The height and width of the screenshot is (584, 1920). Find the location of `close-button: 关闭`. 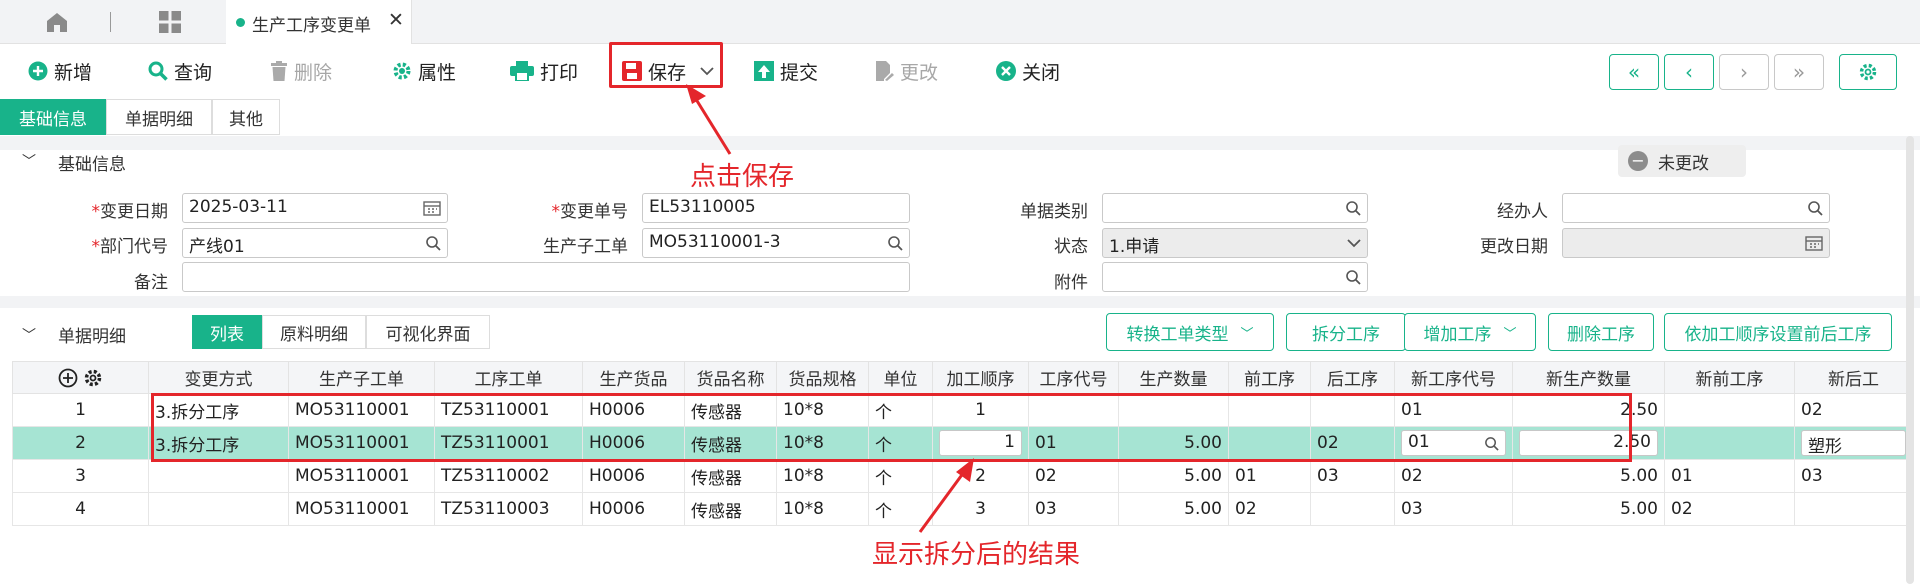

close-button: 关闭 is located at coordinates (1028, 71).